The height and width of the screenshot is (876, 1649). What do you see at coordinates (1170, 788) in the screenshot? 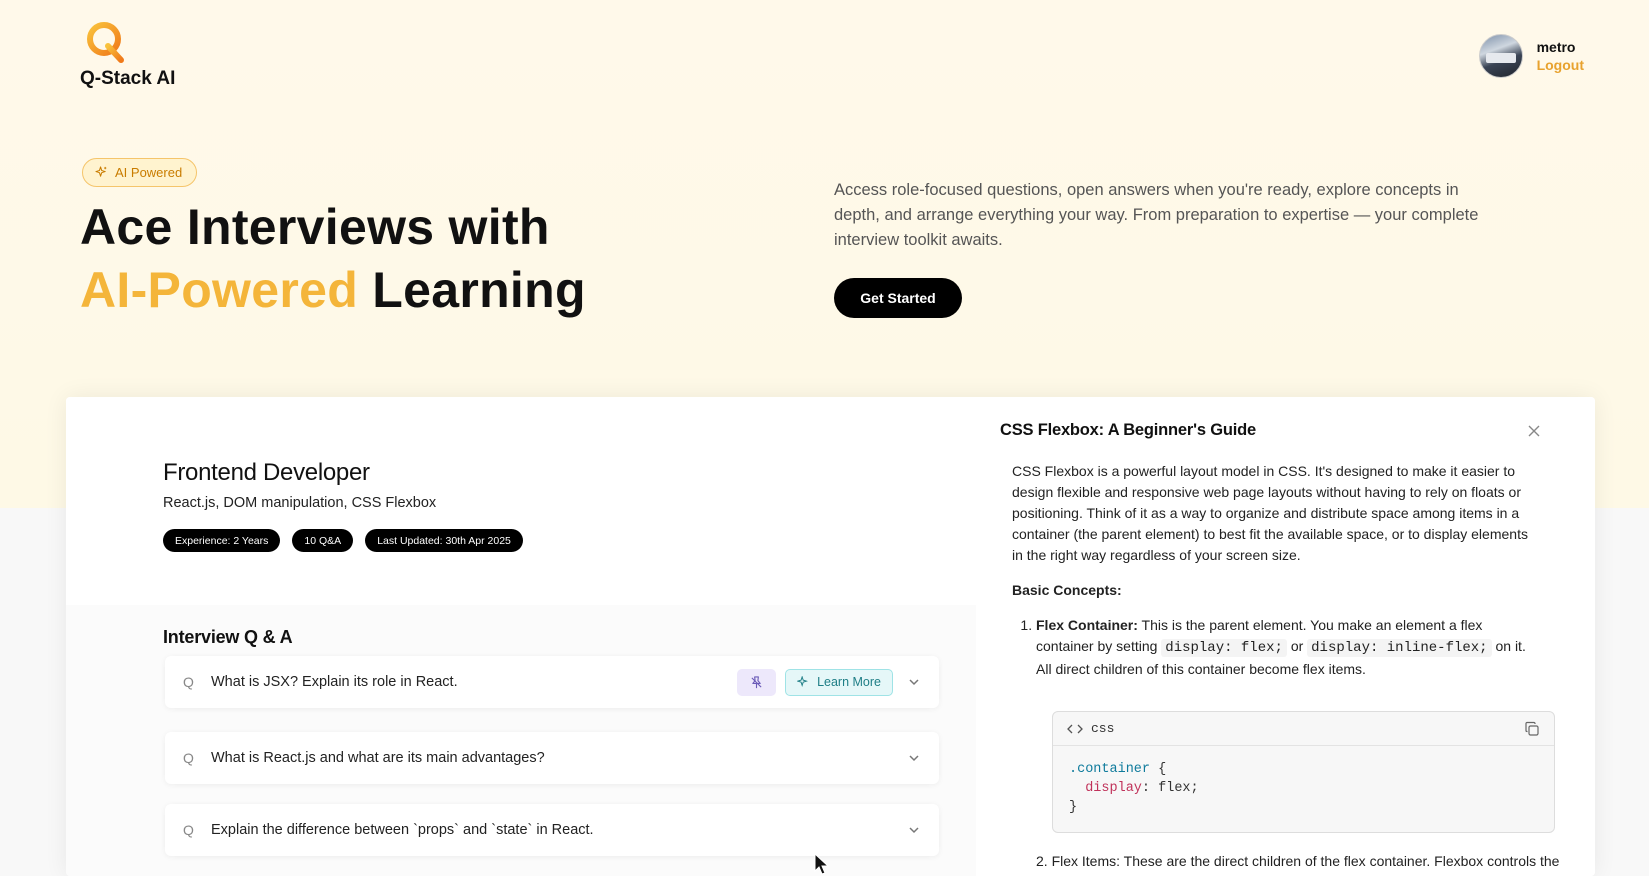
I see `code-value: : flex;` at bounding box center [1170, 788].